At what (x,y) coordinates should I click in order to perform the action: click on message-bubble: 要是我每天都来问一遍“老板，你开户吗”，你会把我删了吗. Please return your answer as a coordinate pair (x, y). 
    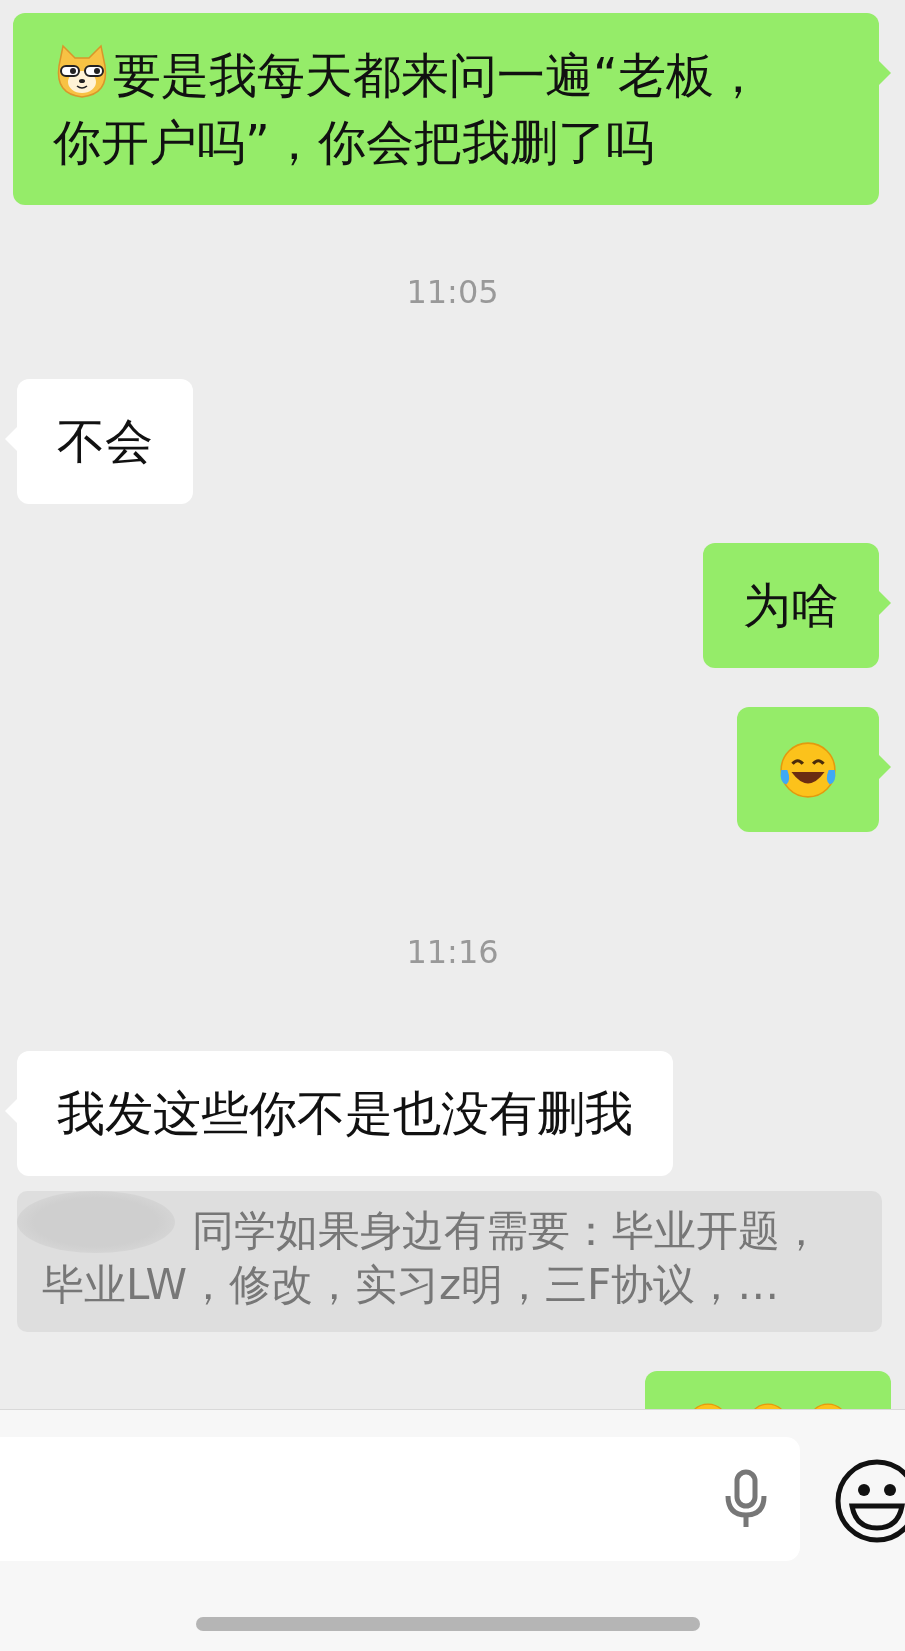
    Looking at the image, I should click on (446, 109).